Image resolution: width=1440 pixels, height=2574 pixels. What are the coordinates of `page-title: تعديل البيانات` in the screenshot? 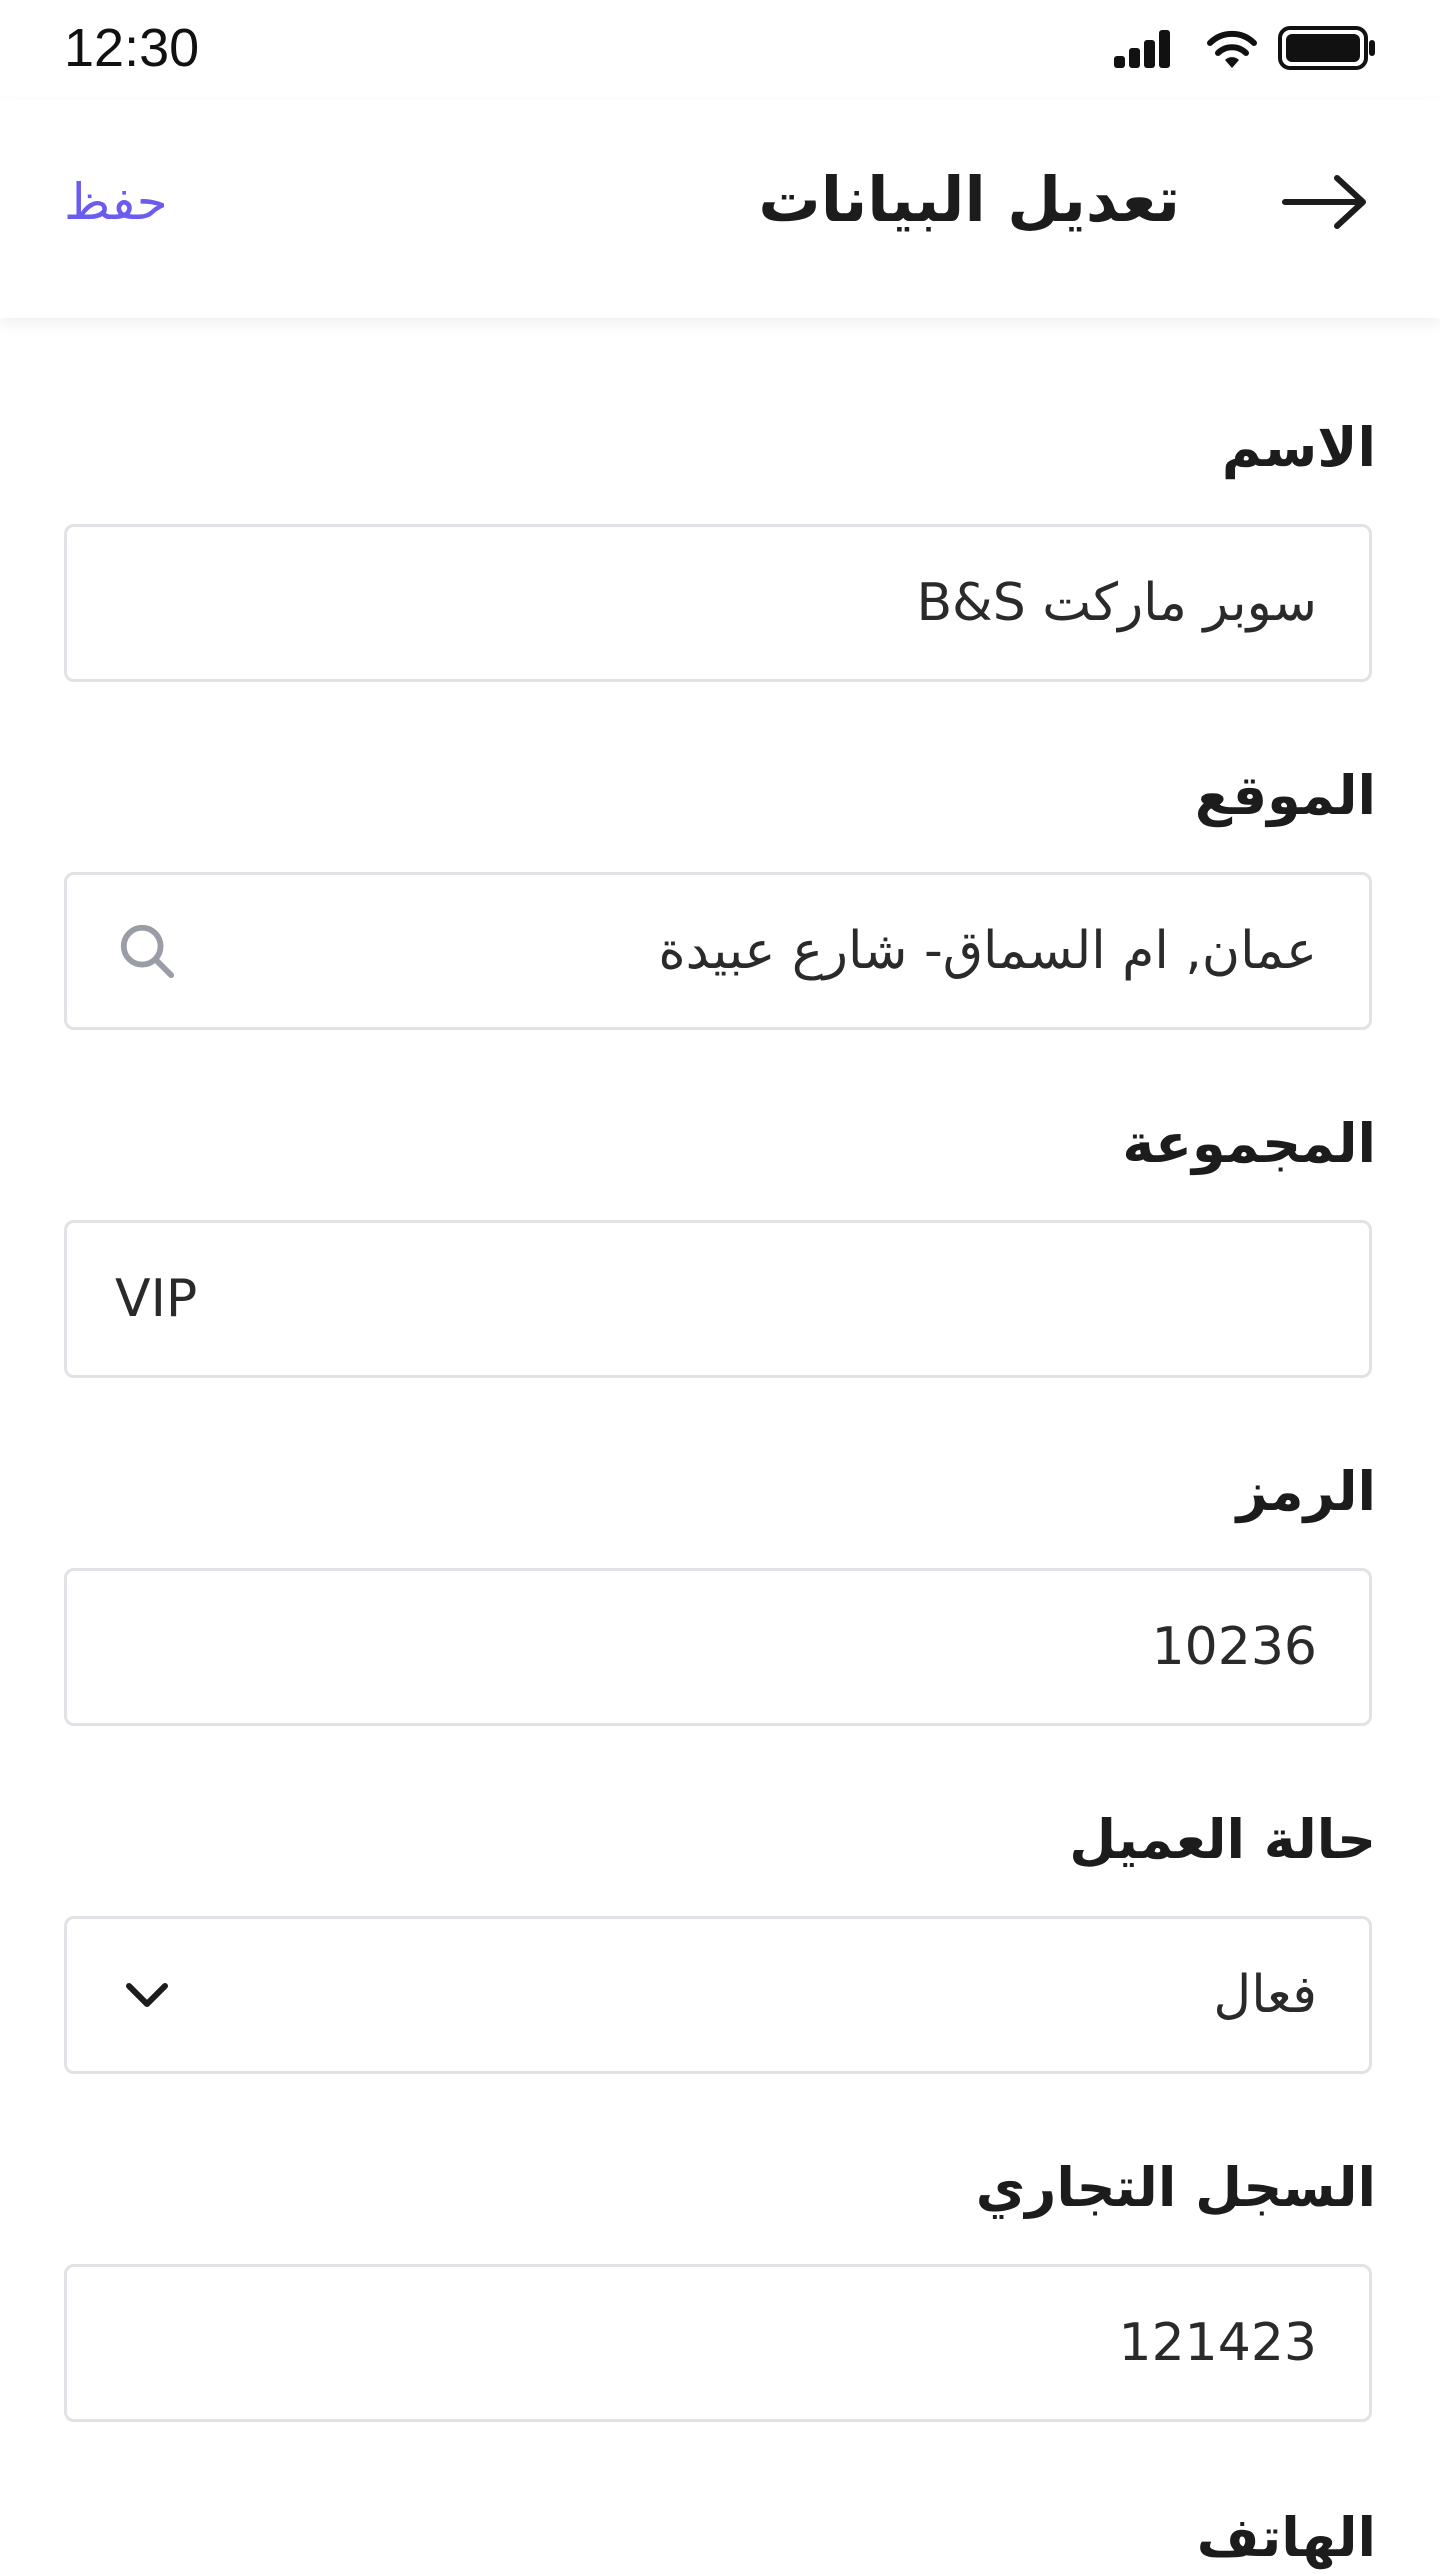 It's located at (969, 199).